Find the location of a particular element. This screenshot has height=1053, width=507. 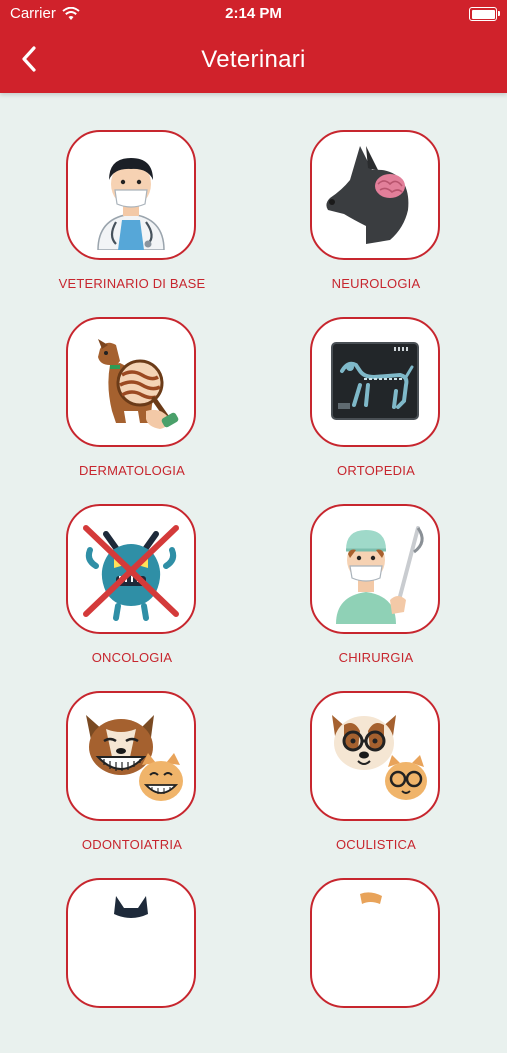

category-veterinario-di-base: VETERINARIO DI BASE is located at coordinates (132, 217).